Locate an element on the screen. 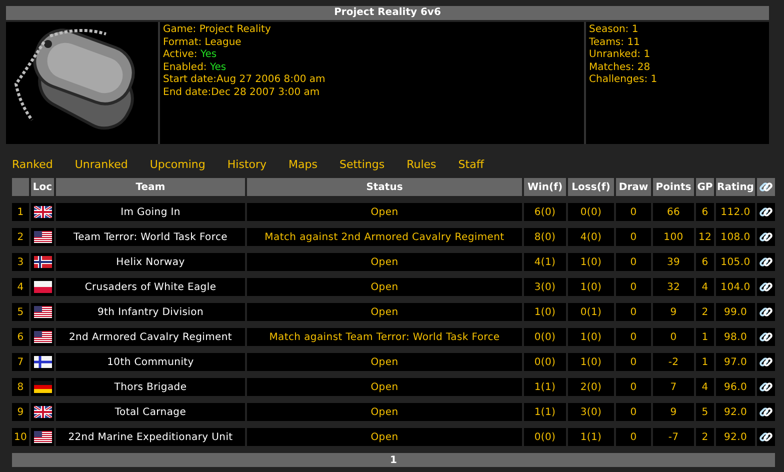 The height and width of the screenshot is (472, 784). column-header: Win(f) is located at coordinates (545, 187).